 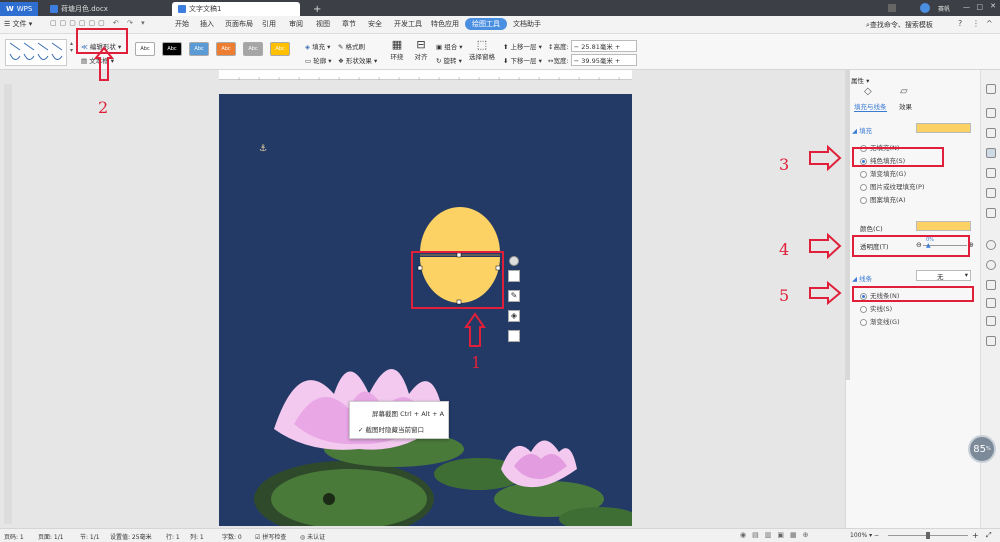 I want to click on edit-icon: ✎, so click(x=514, y=296).